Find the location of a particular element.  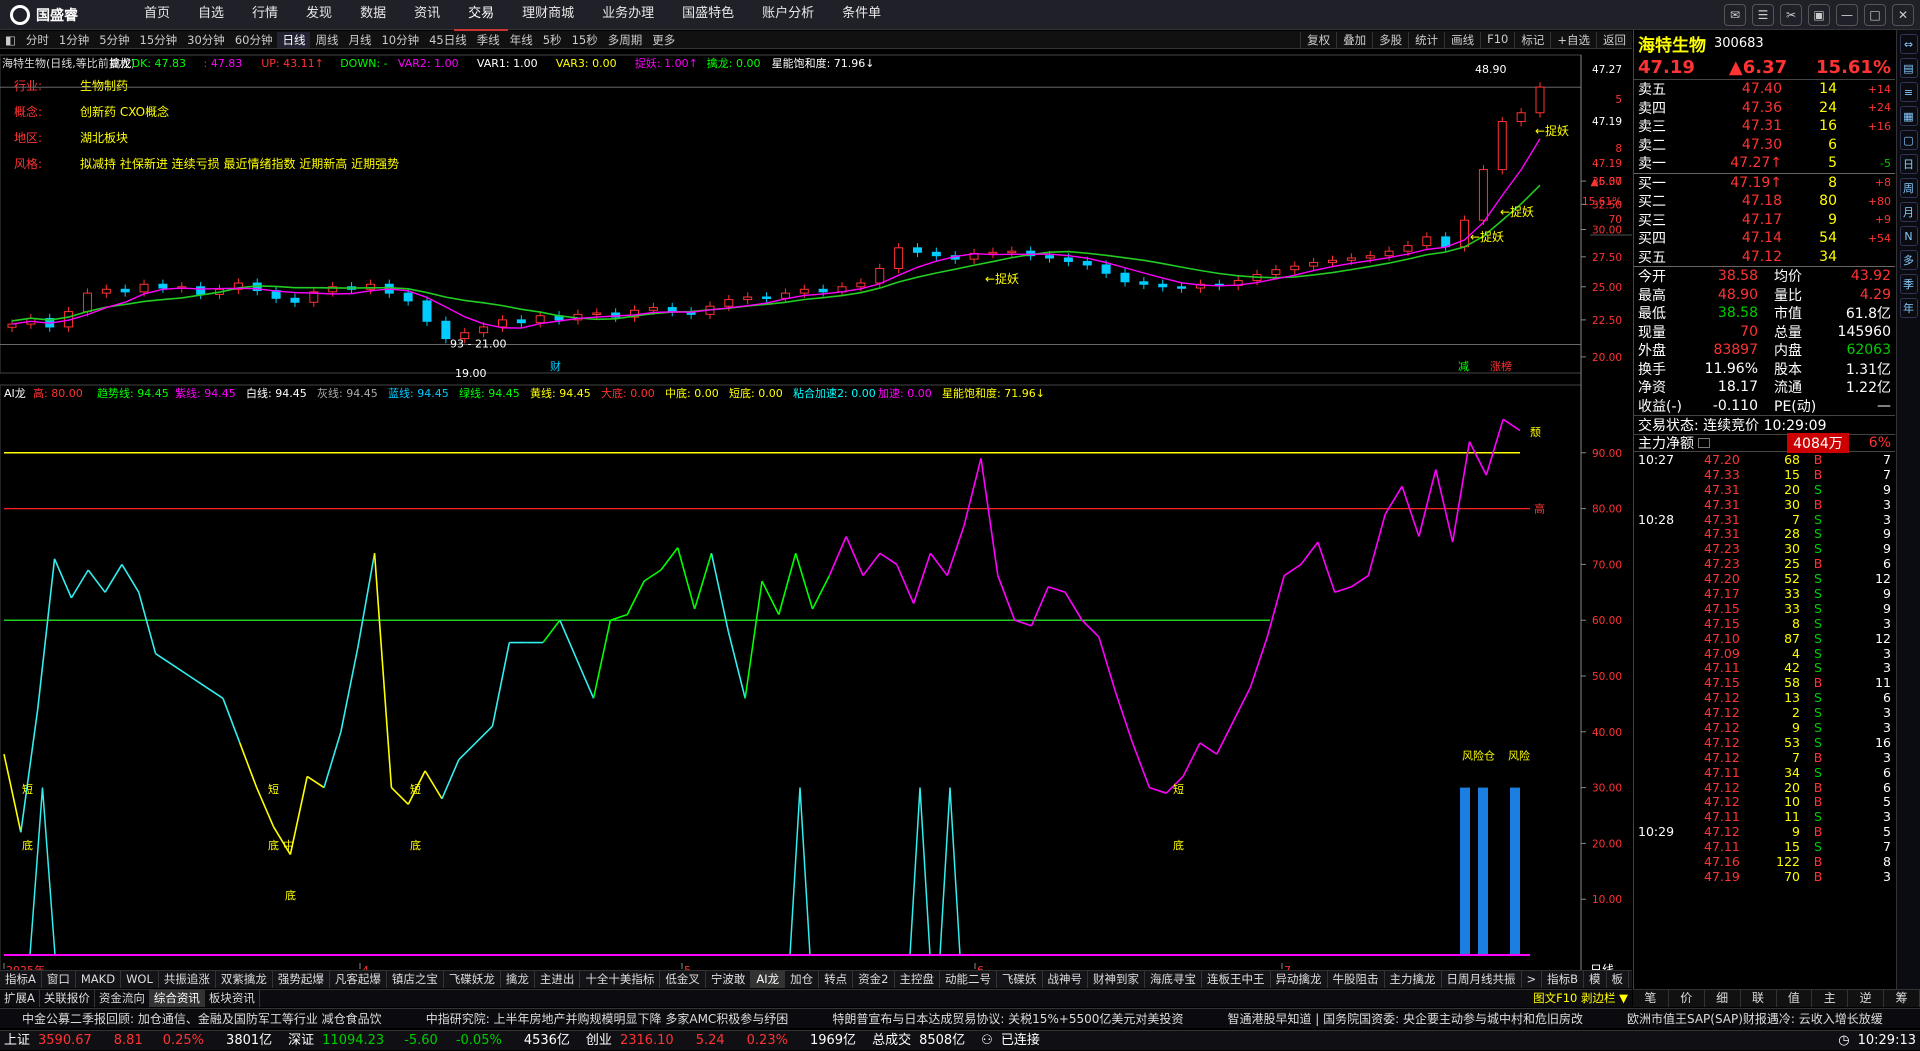

list-icon: ≡ is located at coordinates (1908, 92).